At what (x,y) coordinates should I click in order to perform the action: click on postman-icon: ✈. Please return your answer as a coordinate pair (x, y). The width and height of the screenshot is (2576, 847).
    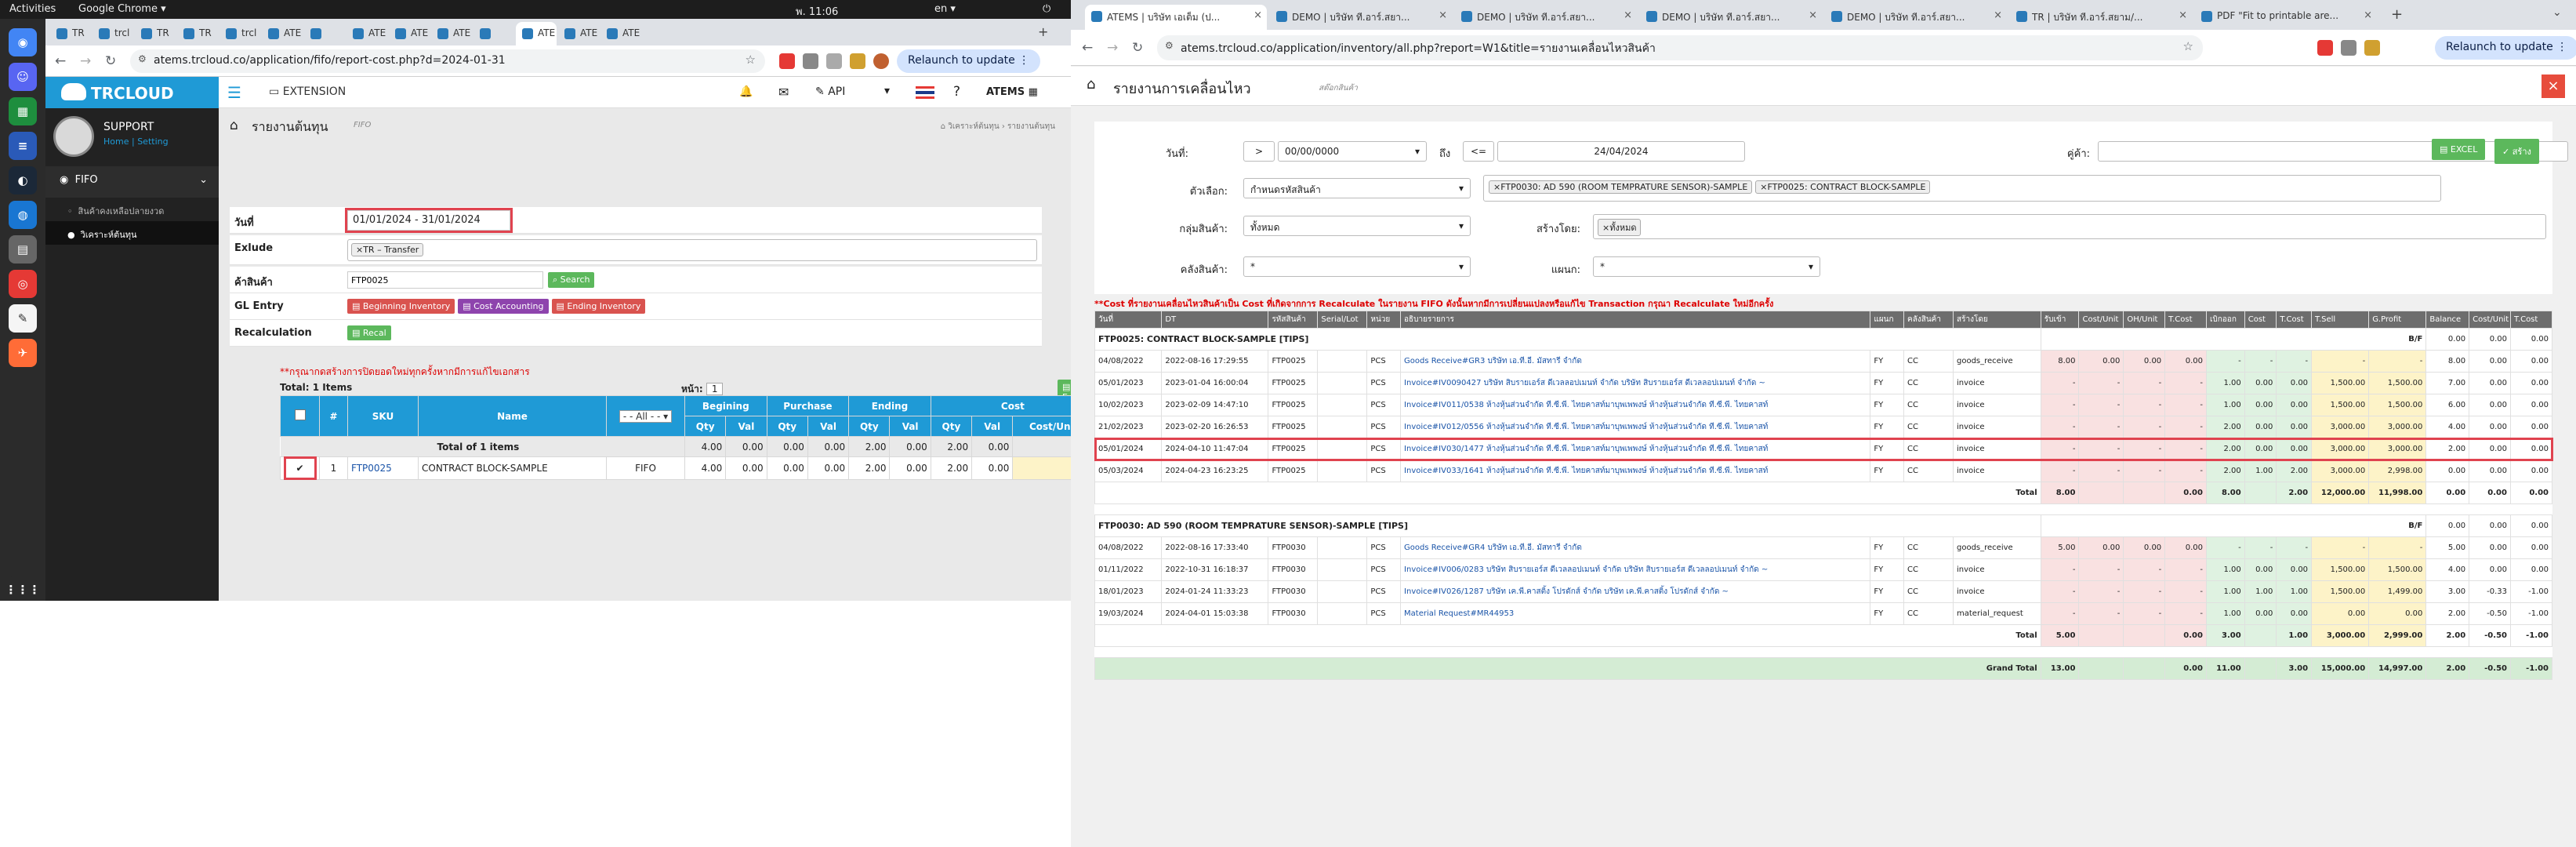
    Looking at the image, I should click on (23, 353).